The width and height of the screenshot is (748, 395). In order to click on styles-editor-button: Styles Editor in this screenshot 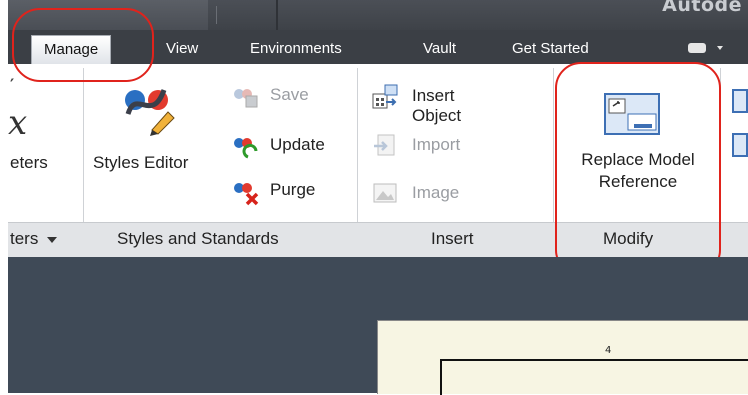, I will do `click(140, 163)`.